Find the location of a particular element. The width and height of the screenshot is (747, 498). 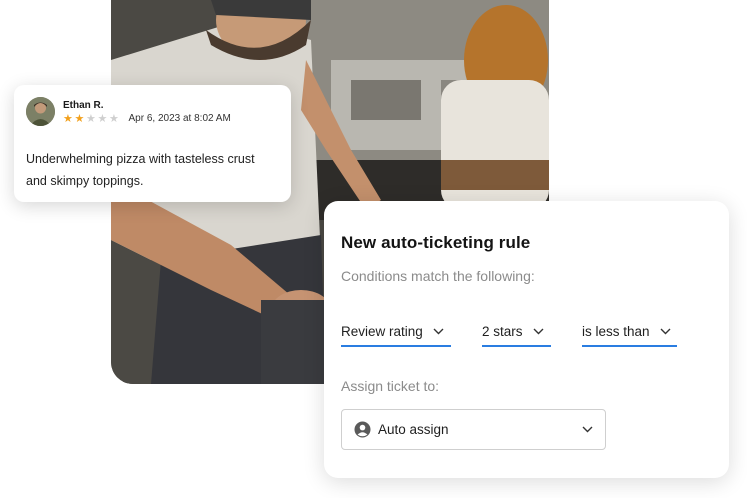

condition-operator-value: is less than is located at coordinates (616, 331).